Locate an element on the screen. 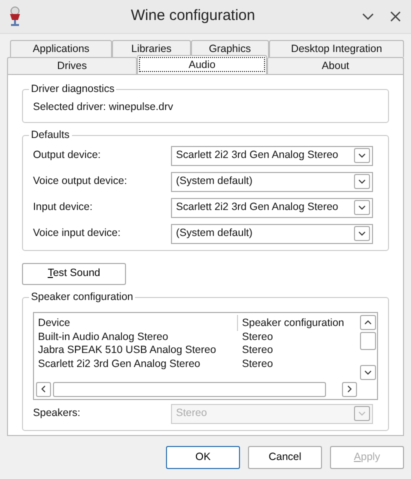 The height and width of the screenshot is (479, 411). group-title: Speaker configuration is located at coordinates (82, 298).